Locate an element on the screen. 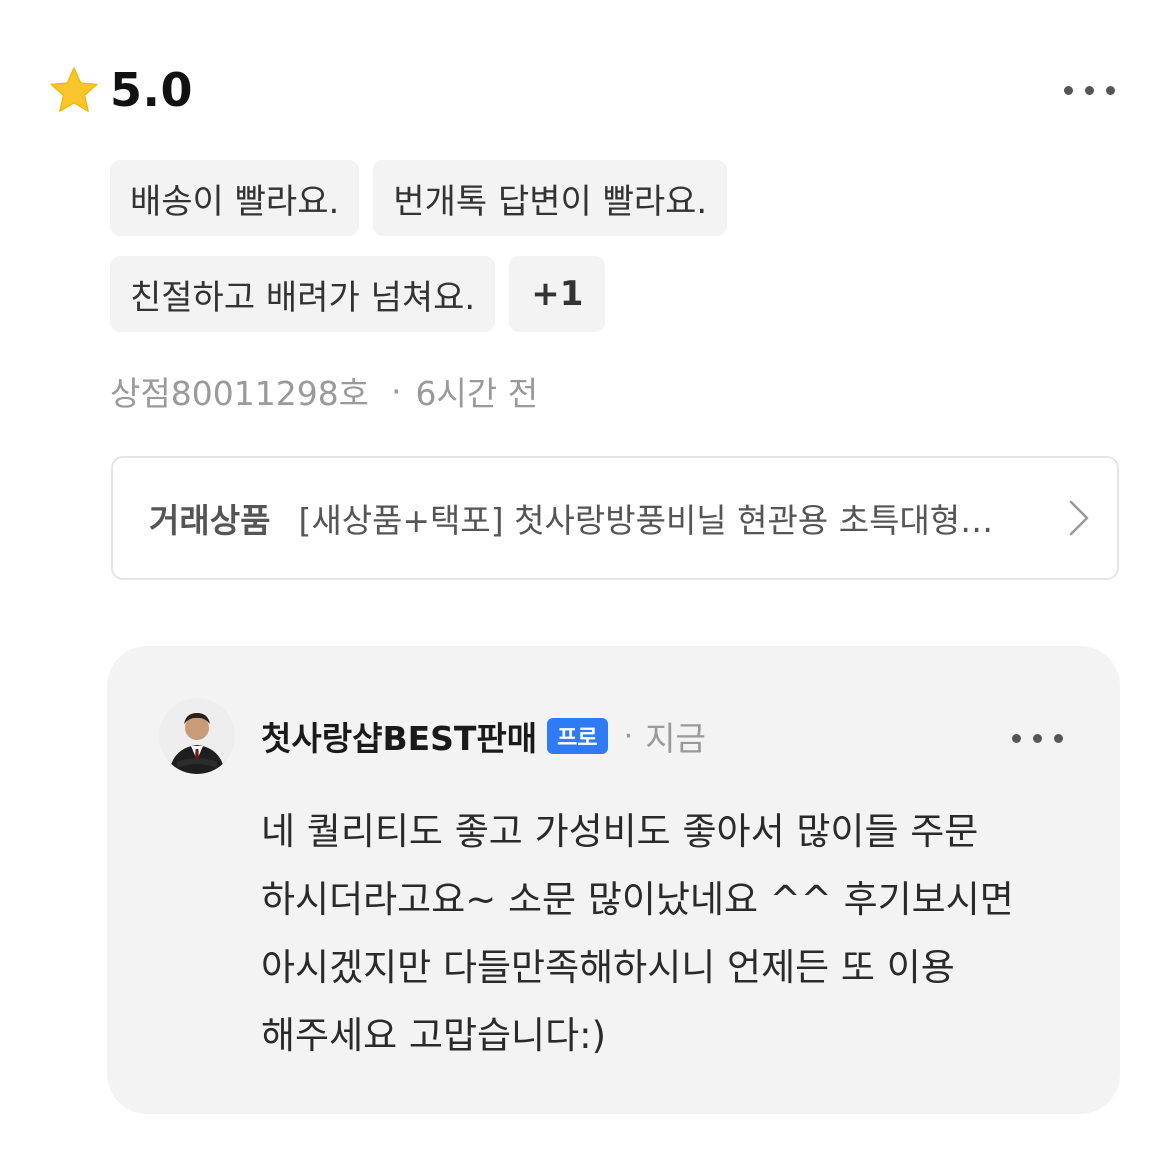 The image size is (1170, 1170). reply-more-options-button is located at coordinates (1037, 738).